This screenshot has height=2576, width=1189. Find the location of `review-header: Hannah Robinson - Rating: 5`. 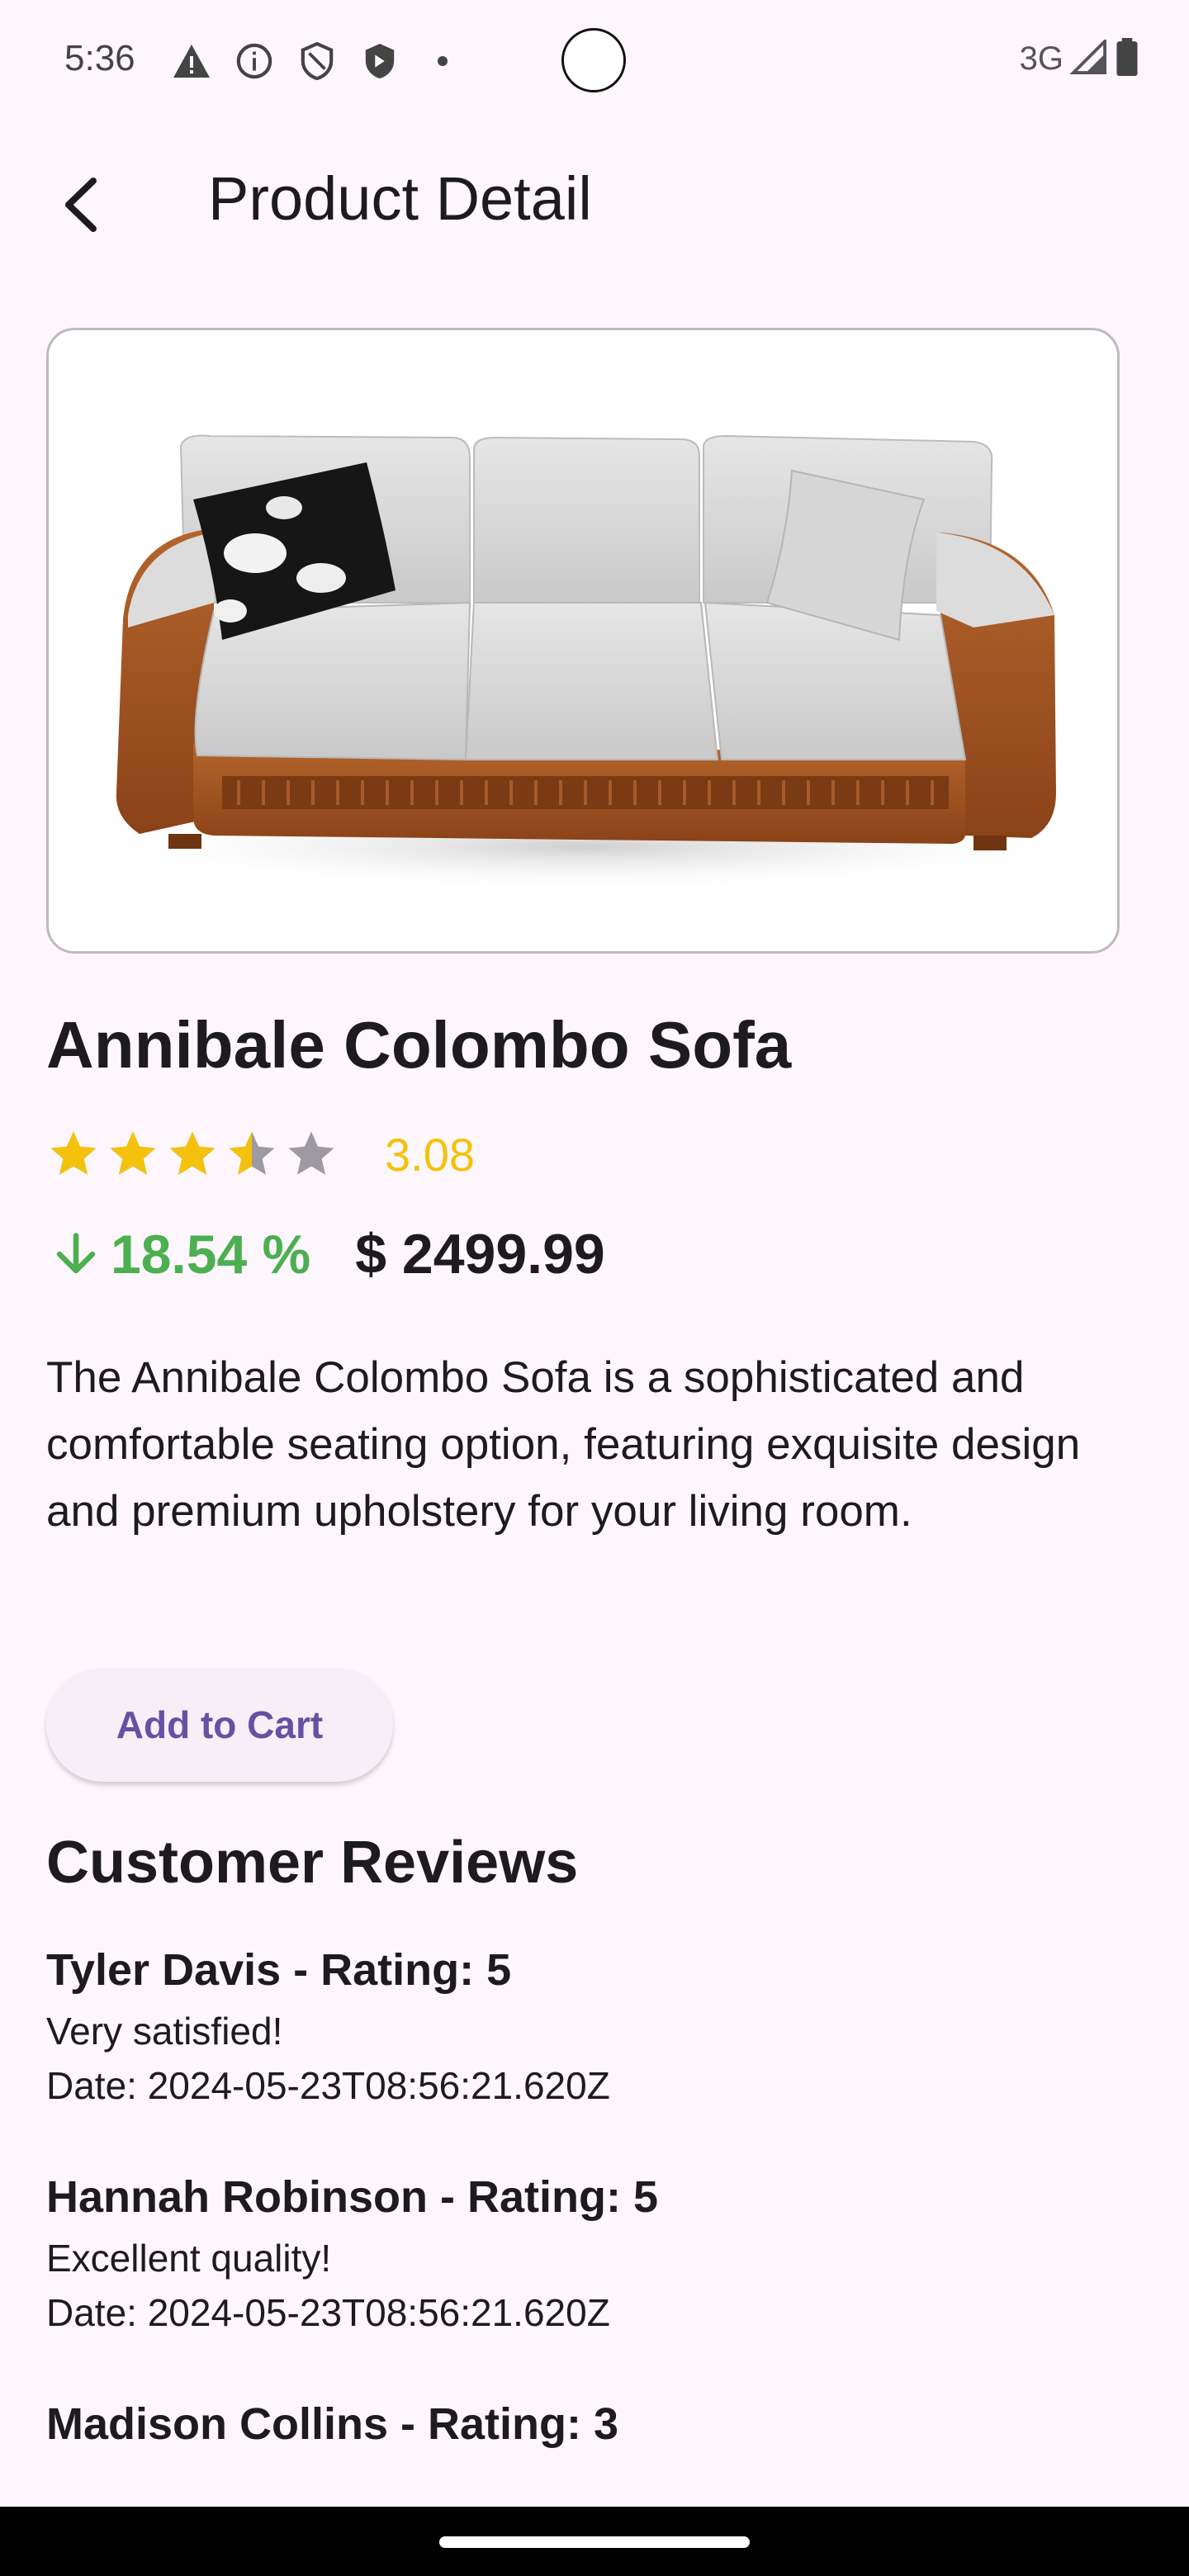

review-header: Hannah Robinson - Rating: 5 is located at coordinates (352, 2197).